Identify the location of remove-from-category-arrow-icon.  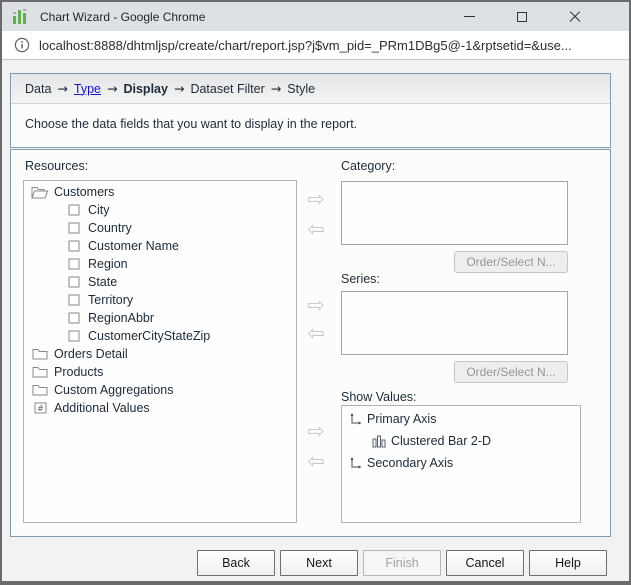
(316, 230).